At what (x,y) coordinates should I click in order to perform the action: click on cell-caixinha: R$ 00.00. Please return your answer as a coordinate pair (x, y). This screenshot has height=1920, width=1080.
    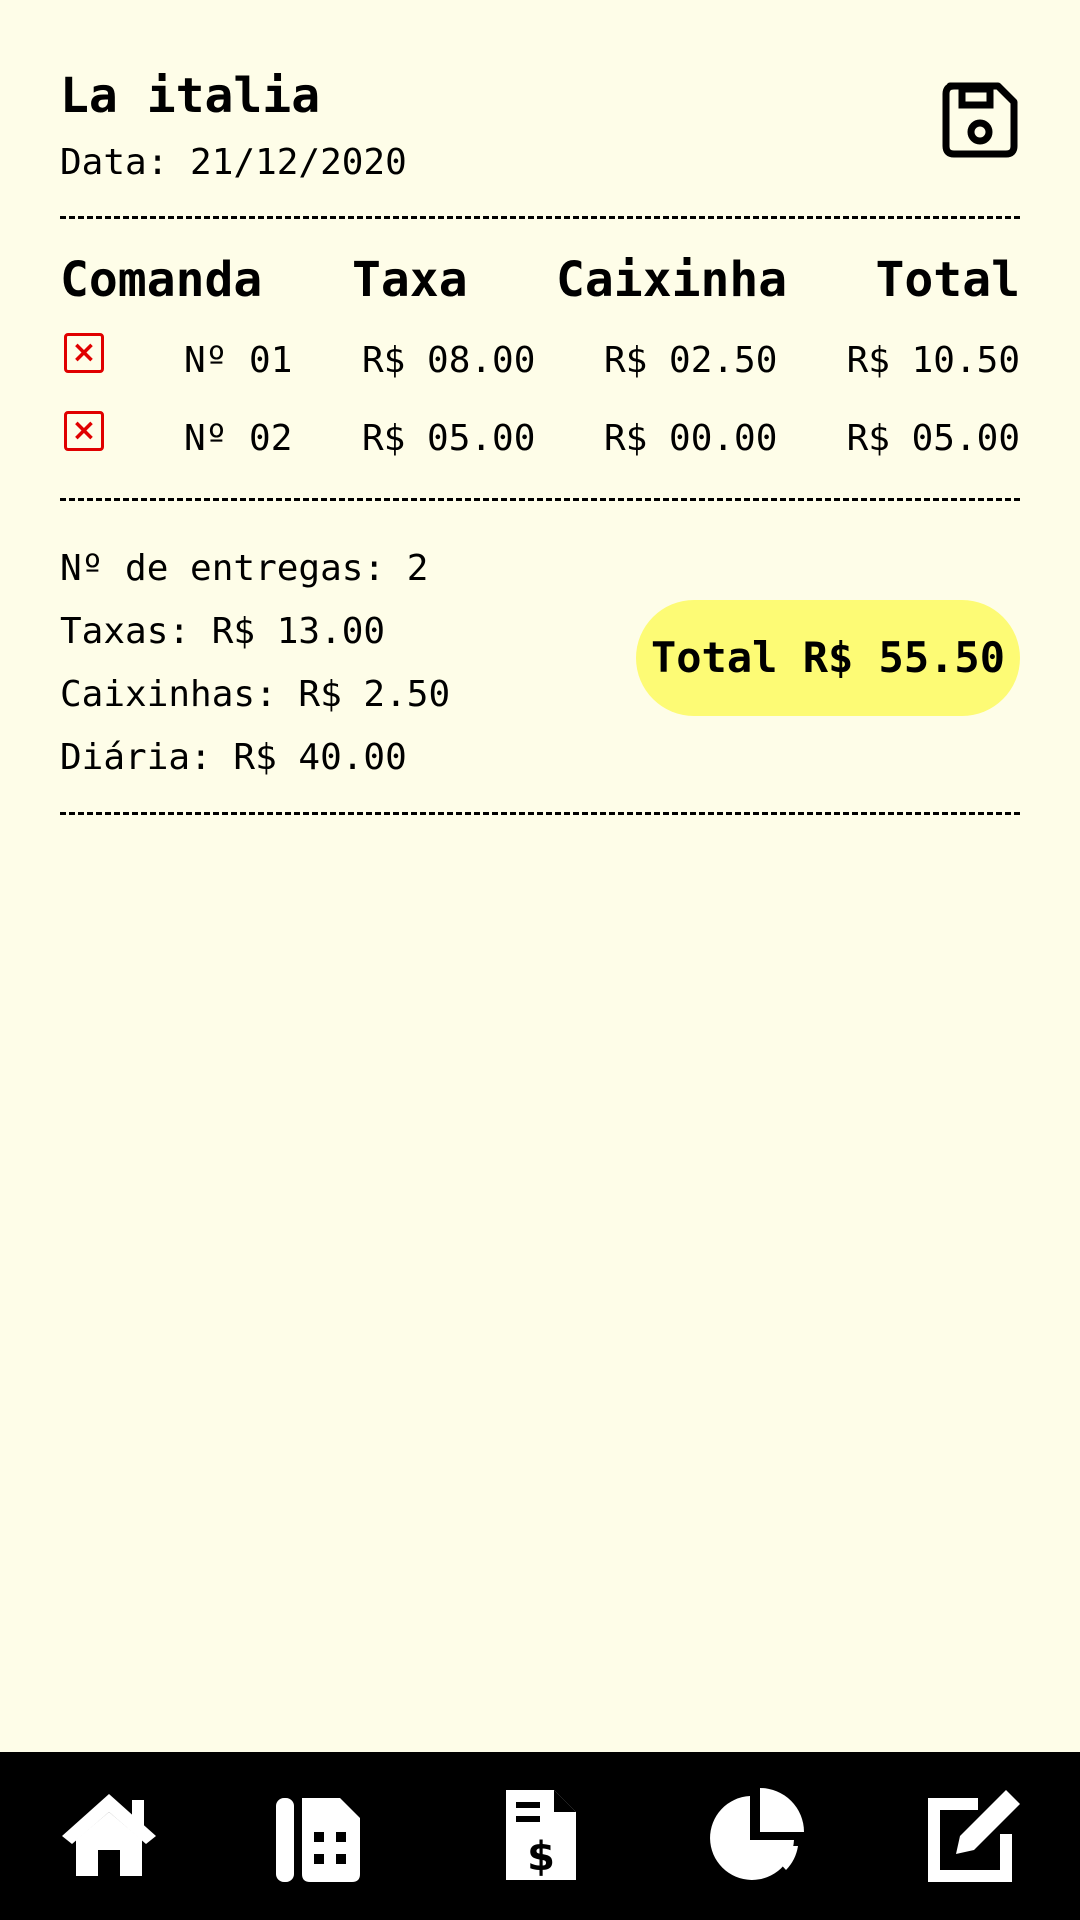
    Looking at the image, I should click on (691, 438).